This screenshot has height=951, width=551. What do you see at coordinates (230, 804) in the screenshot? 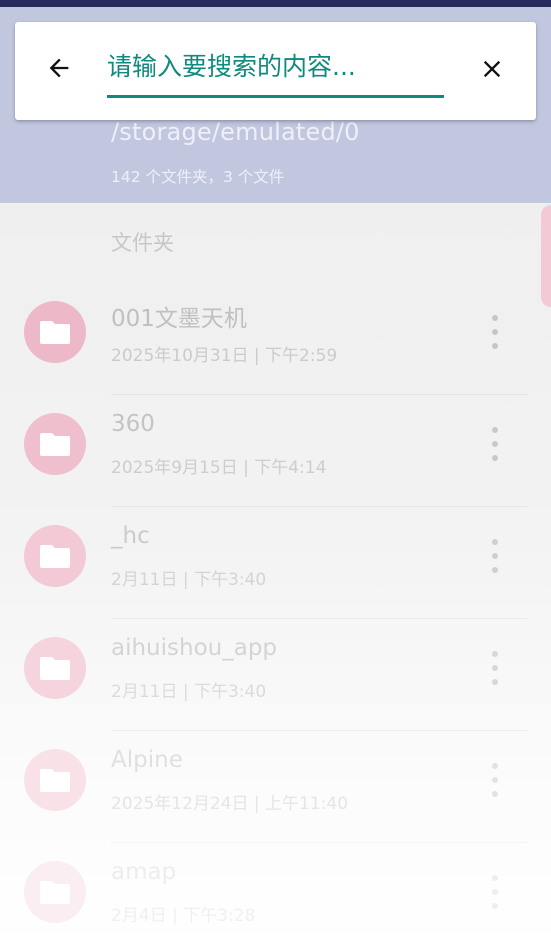
I see `folder-modified-date: 2025年12月24日 | 上午11:40` at bounding box center [230, 804].